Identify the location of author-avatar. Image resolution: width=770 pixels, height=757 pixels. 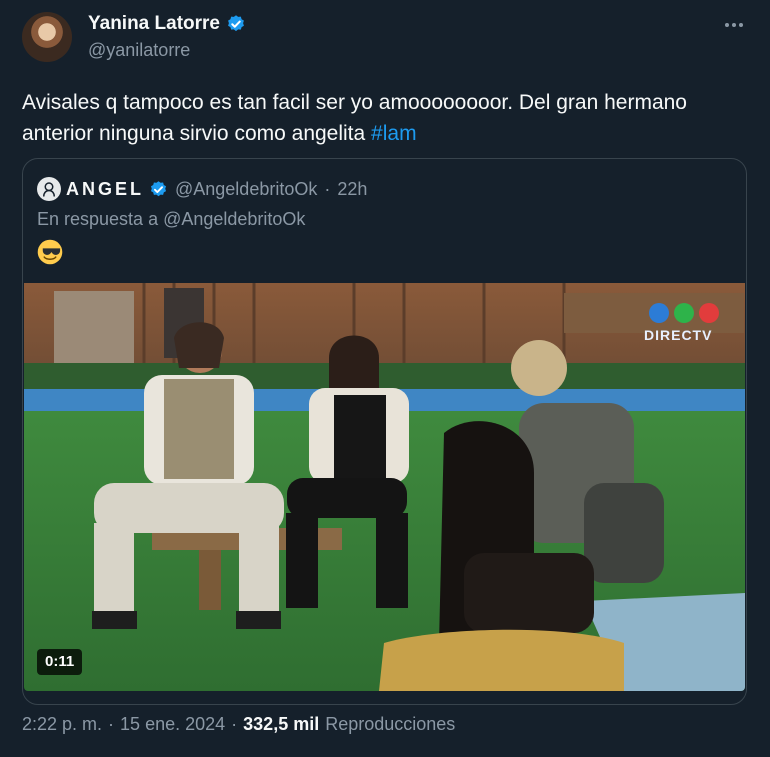
(47, 37).